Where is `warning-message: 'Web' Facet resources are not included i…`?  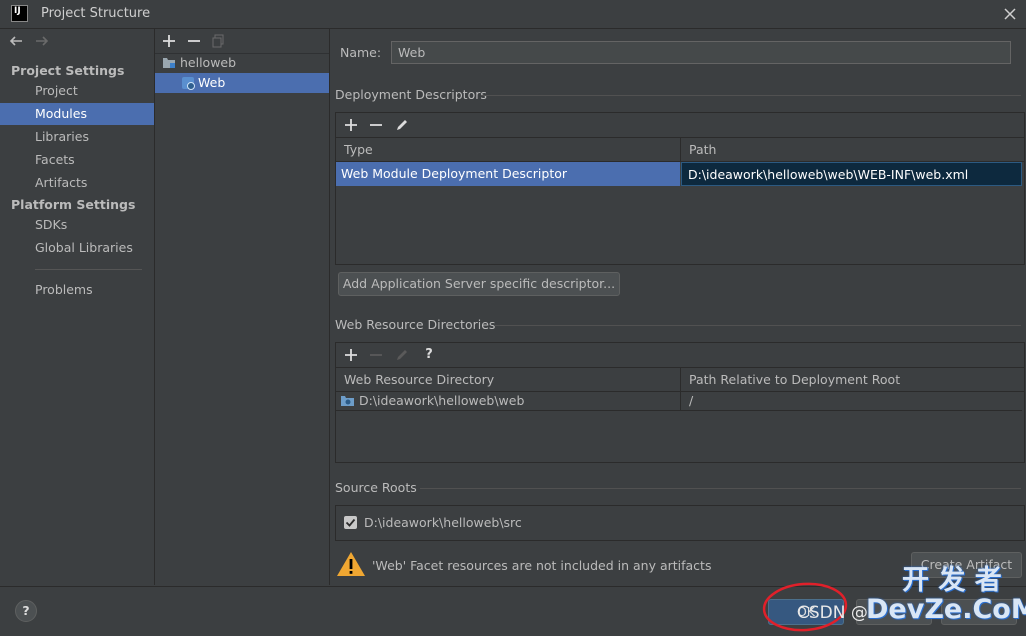
warning-message: 'Web' Facet resources are not included i… is located at coordinates (542, 565).